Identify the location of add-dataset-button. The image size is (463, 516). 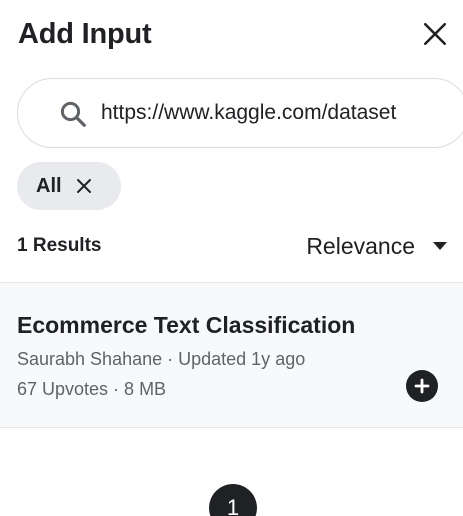
(422, 386).